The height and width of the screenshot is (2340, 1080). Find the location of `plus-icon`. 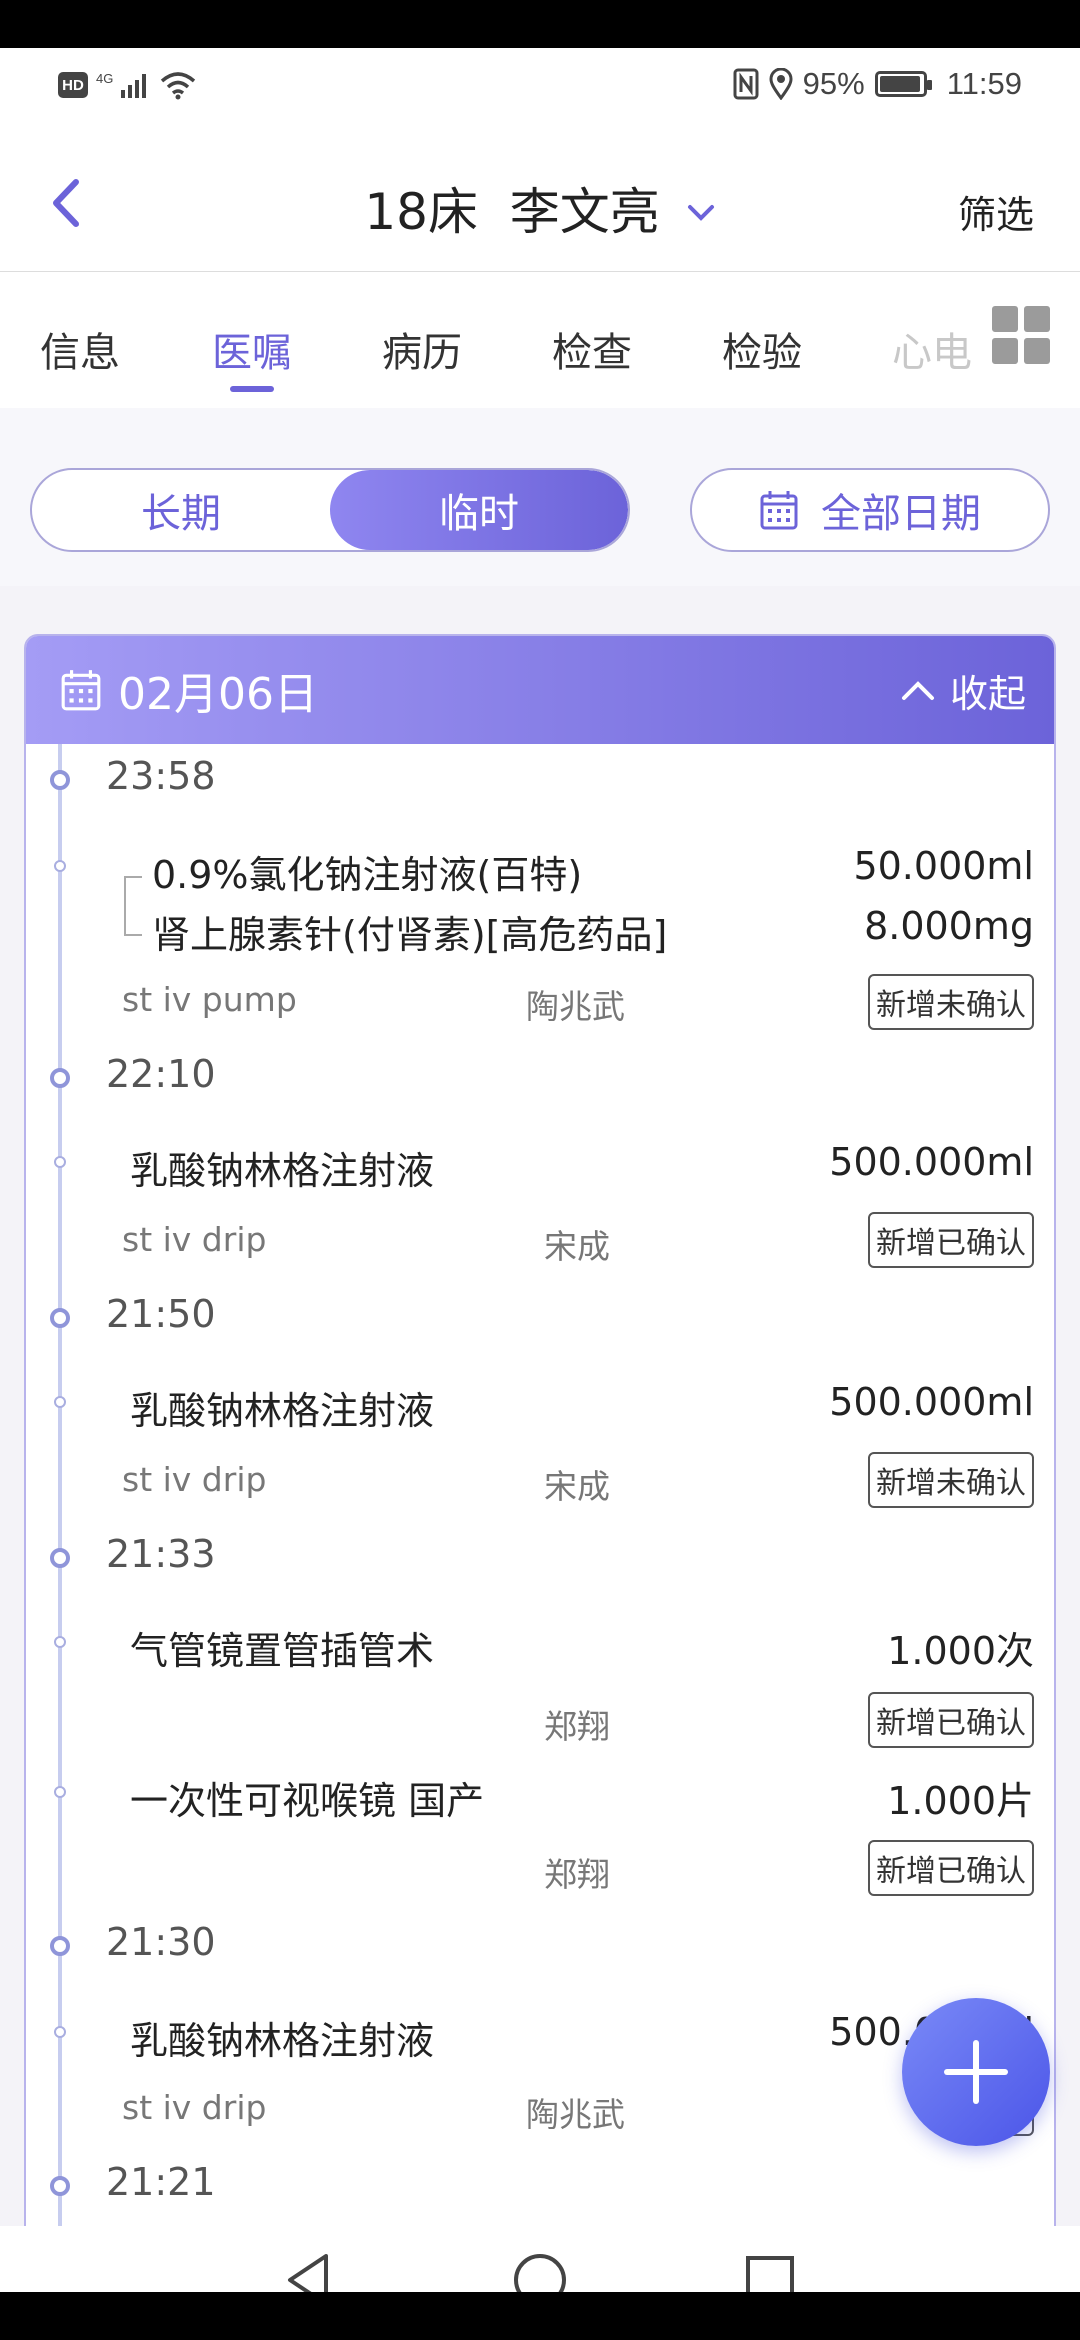

plus-icon is located at coordinates (976, 2072).